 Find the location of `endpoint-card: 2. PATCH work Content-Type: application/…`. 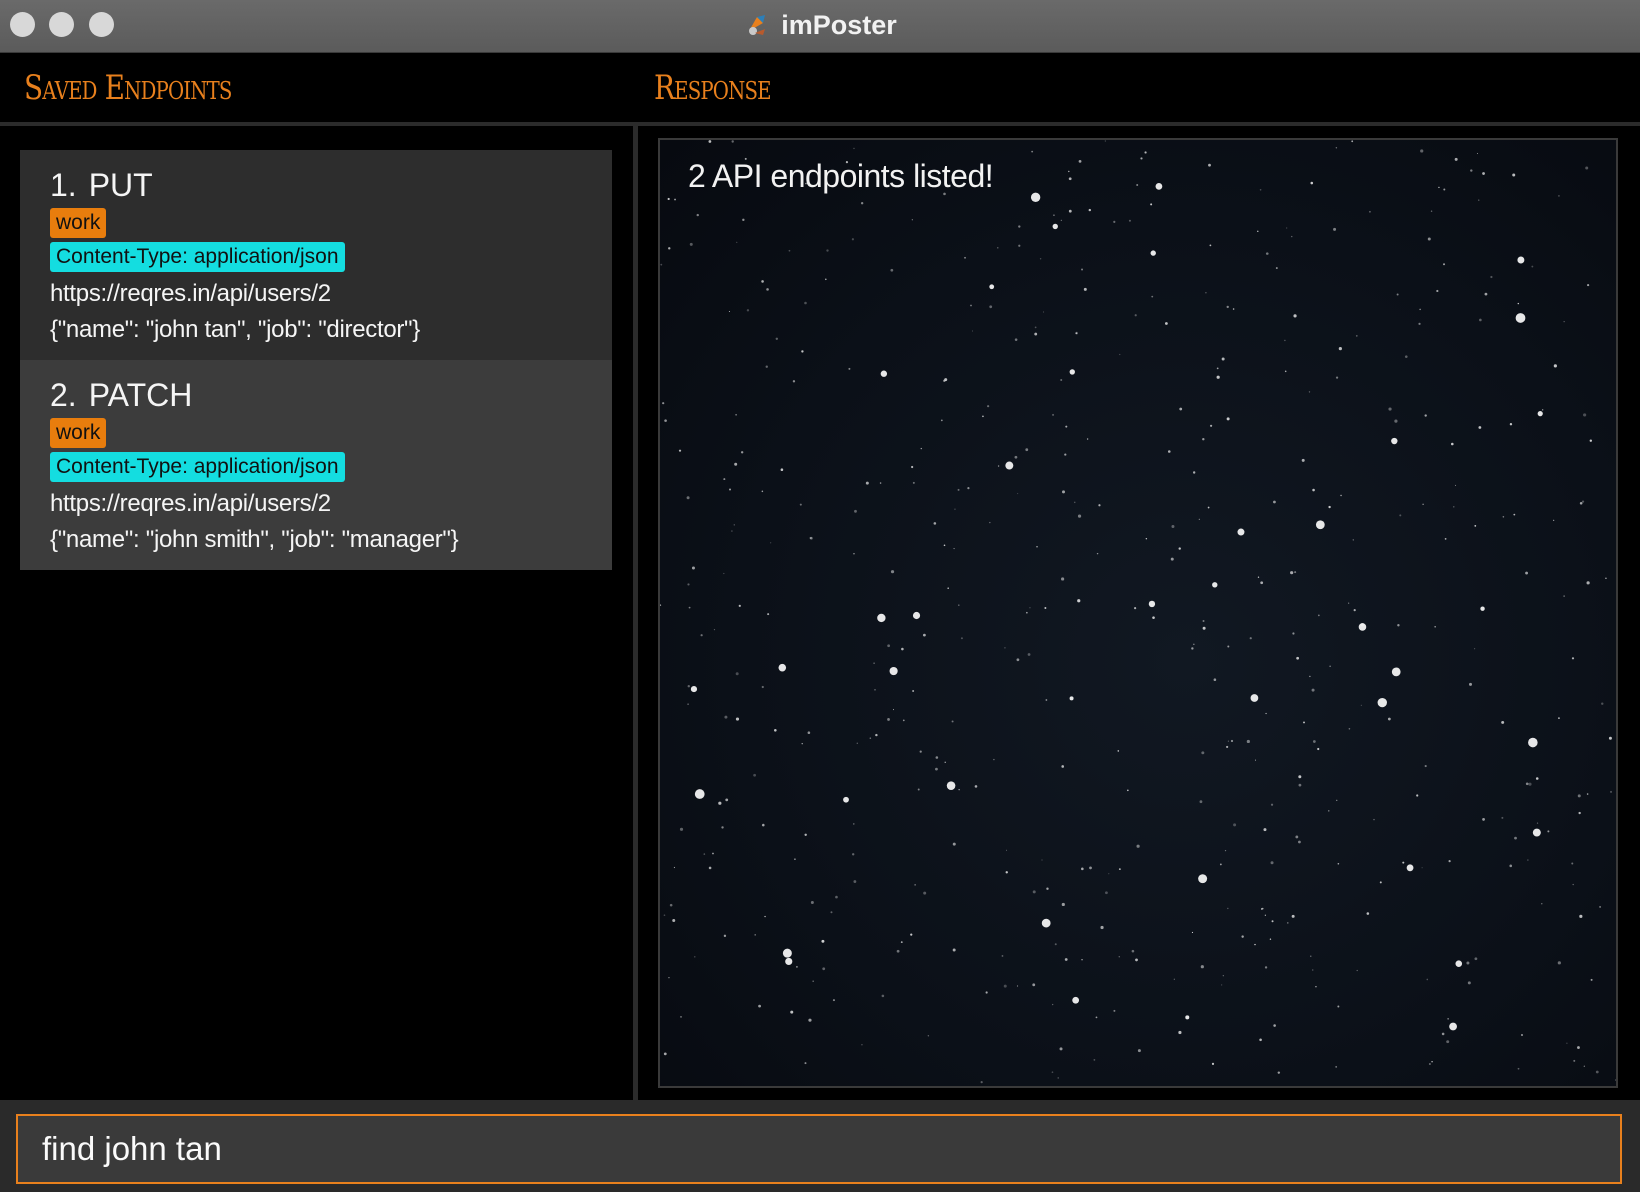

endpoint-card: 2. PATCH work Content-Type: application/… is located at coordinates (316, 465).